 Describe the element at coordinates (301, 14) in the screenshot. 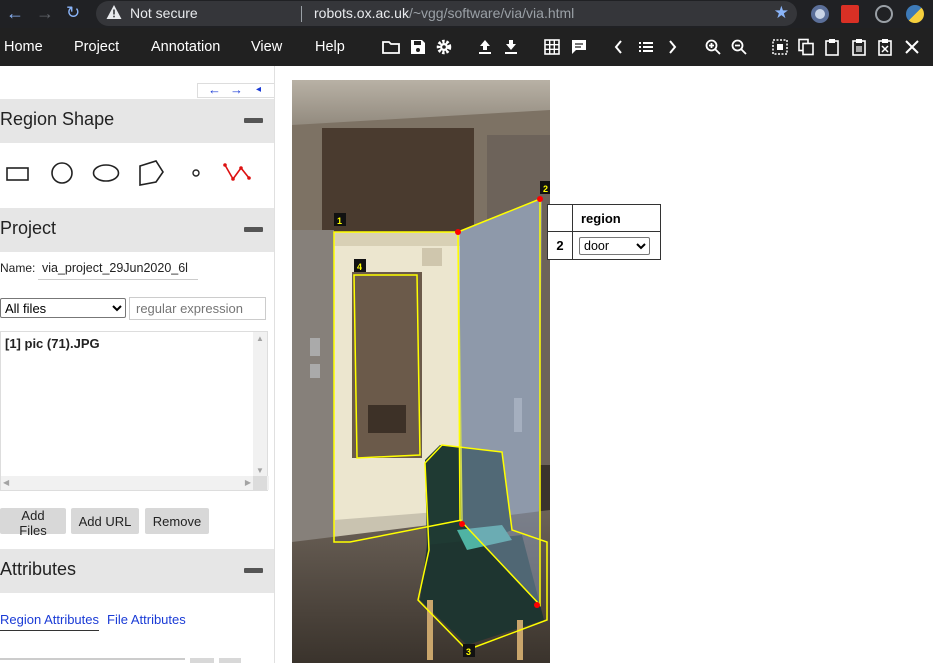

I see `url-separator` at that location.